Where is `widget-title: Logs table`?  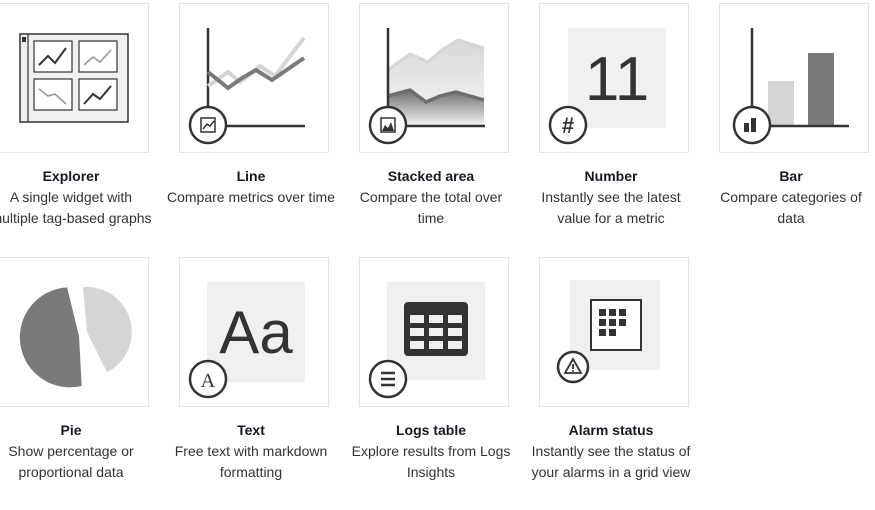 widget-title: Logs table is located at coordinates (430, 430).